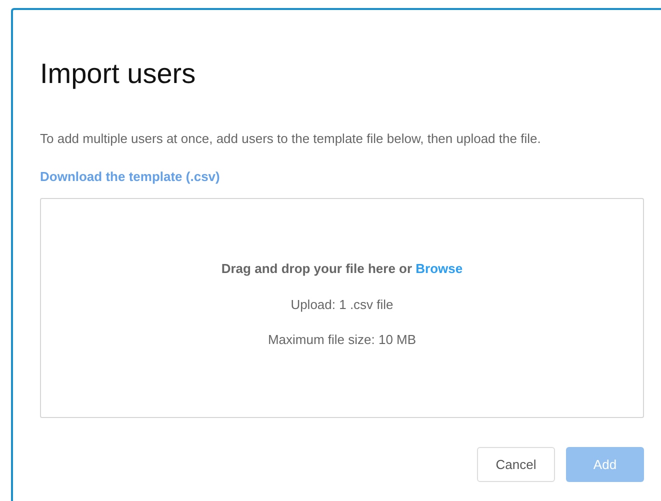 The image size is (661, 501). I want to click on download-template-link: Download the template (.csv), so click(130, 176).